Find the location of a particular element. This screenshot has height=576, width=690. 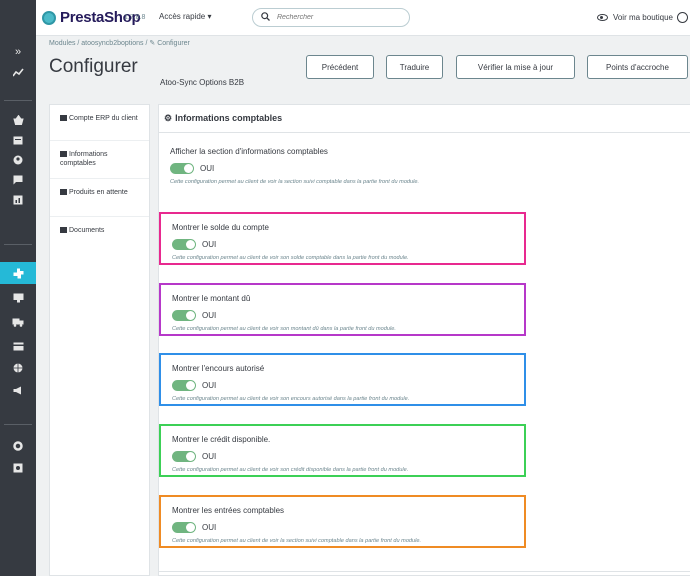

setting-label: Montrer le crédit disponible. is located at coordinates (221, 439).